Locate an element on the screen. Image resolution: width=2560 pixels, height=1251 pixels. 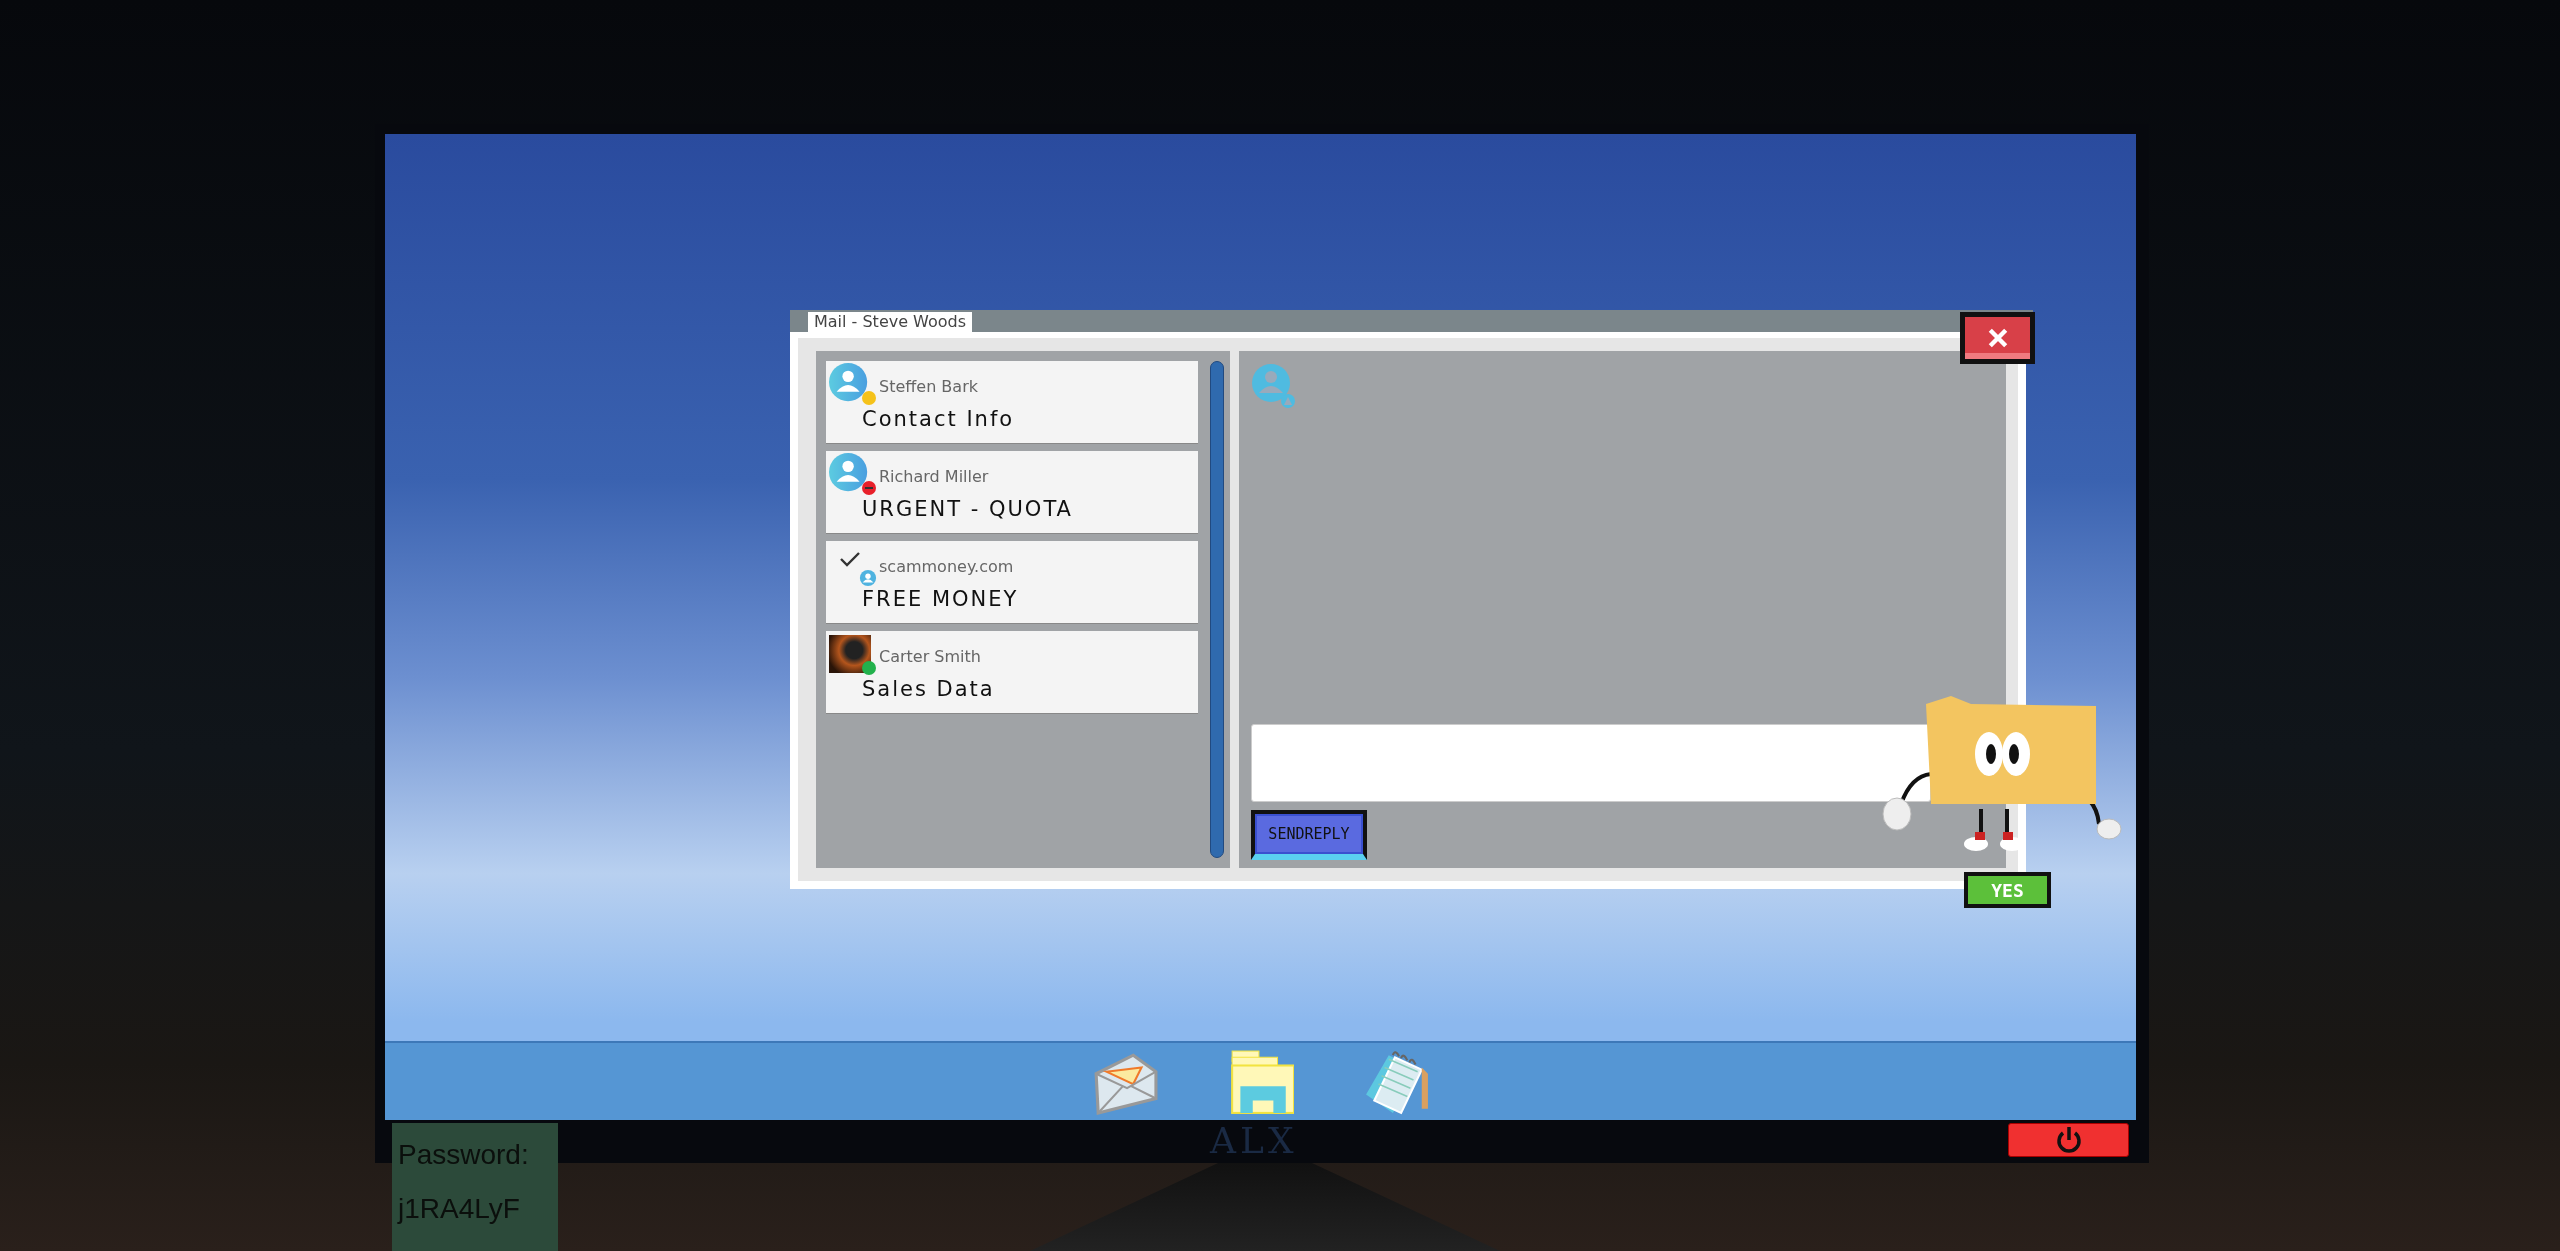
message-item: Steffen Bark Contact Info is located at coordinates (1012, 402).